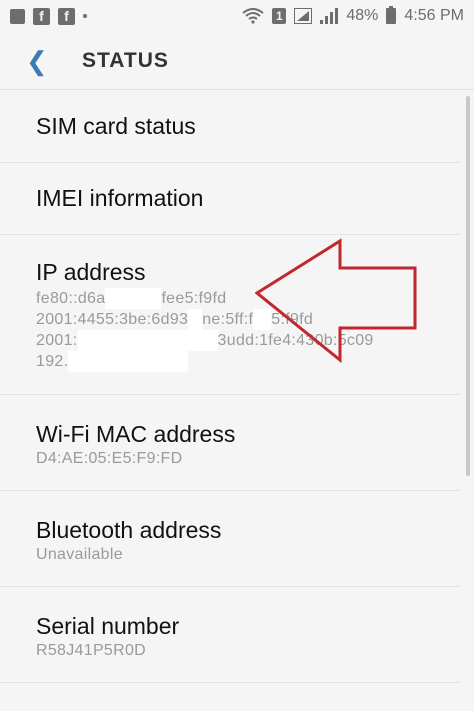 Image resolution: width=474 pixels, height=711 pixels. I want to click on list-item-serial: Serial number R58J41P5R0D, so click(230, 635).